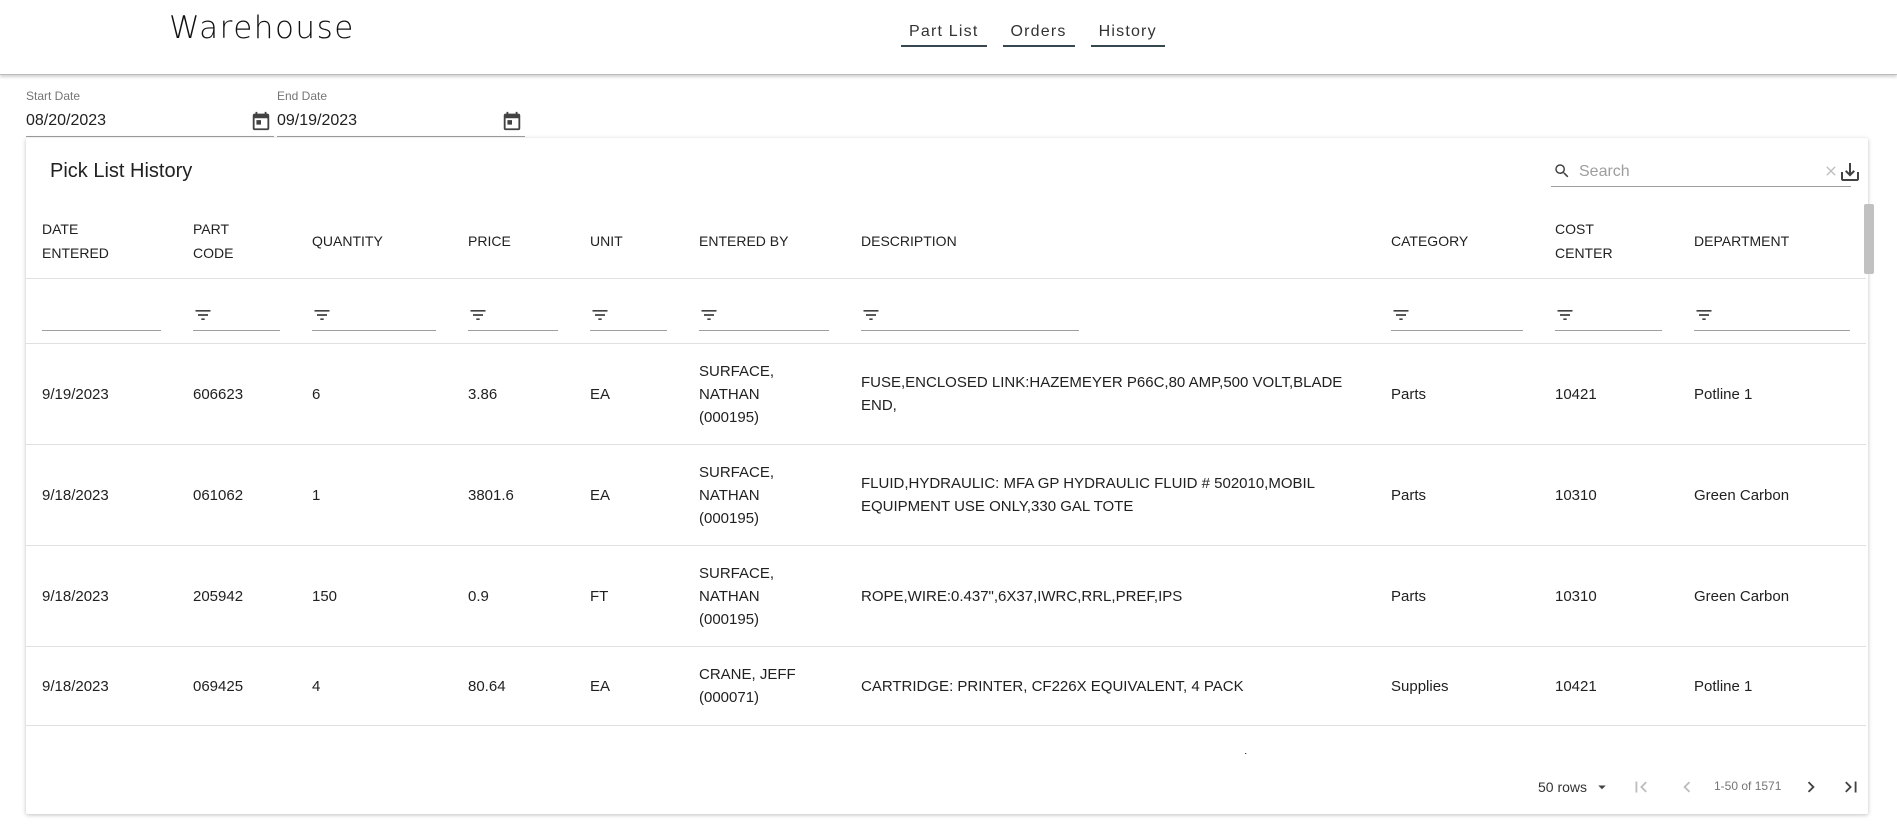 This screenshot has height=828, width=1897. I want to click on column-header-cost-center: COST CENTER, so click(1608, 241).